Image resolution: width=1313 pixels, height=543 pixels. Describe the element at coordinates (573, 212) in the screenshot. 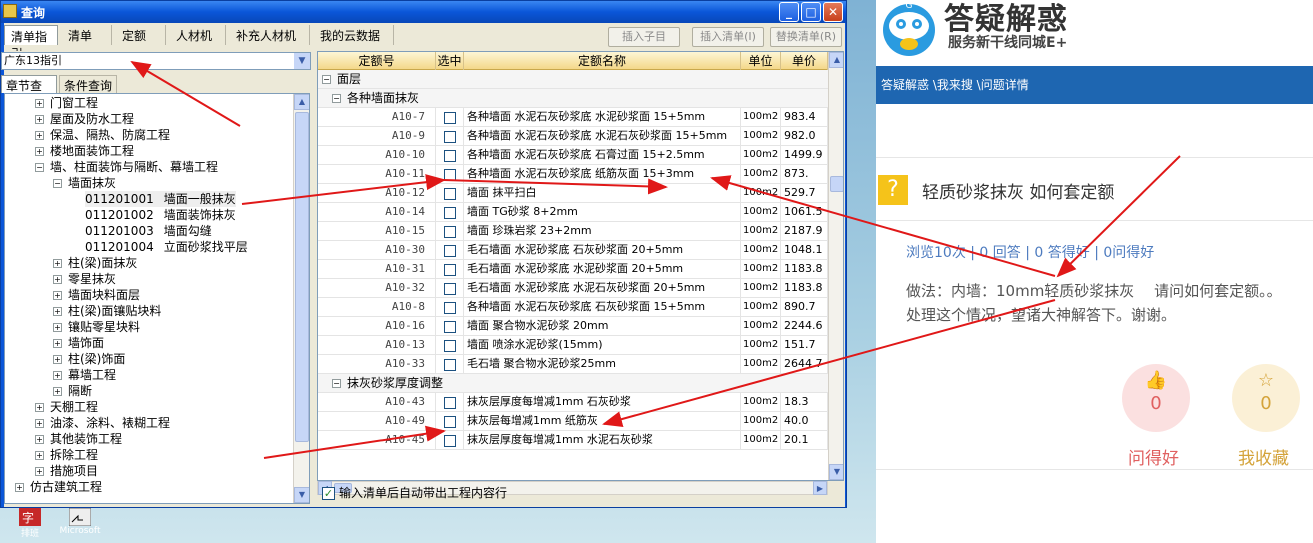

I see `table-row: A10-14 墙面 TG砂浆 8+2mm 100m2 1061.5` at that location.